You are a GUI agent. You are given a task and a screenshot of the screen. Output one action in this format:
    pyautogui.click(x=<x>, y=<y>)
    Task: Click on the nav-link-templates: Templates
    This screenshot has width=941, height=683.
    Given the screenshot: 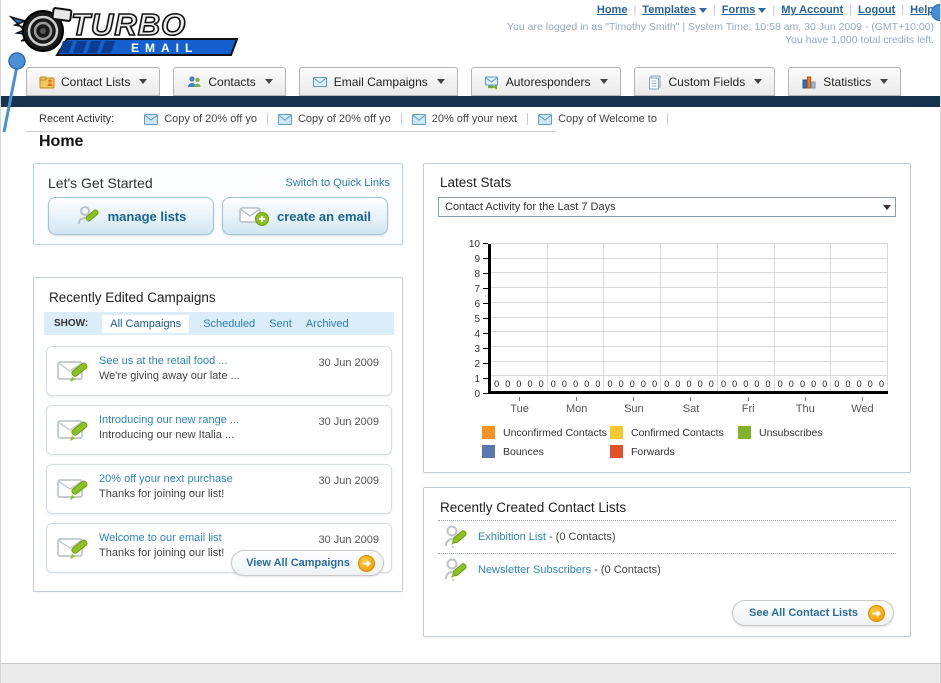 What is the action you would take?
    pyautogui.click(x=669, y=10)
    